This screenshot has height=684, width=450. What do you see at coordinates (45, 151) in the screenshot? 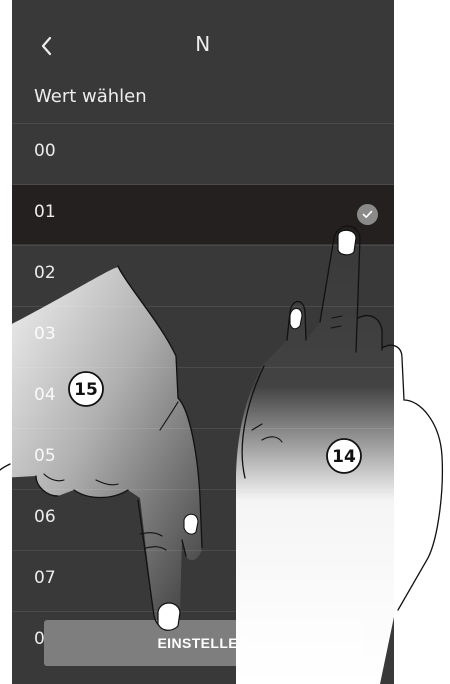
I see `list-item-label: 00` at bounding box center [45, 151].